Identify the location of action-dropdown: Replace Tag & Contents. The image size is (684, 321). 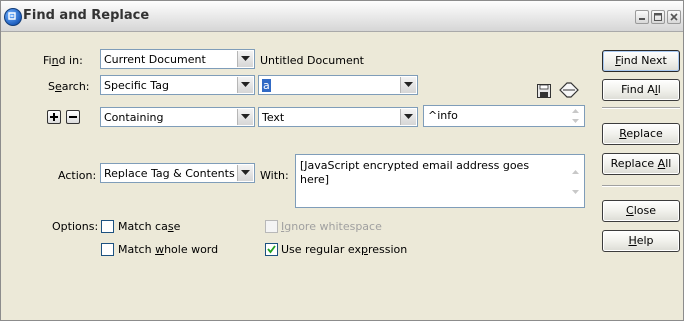
(177, 173).